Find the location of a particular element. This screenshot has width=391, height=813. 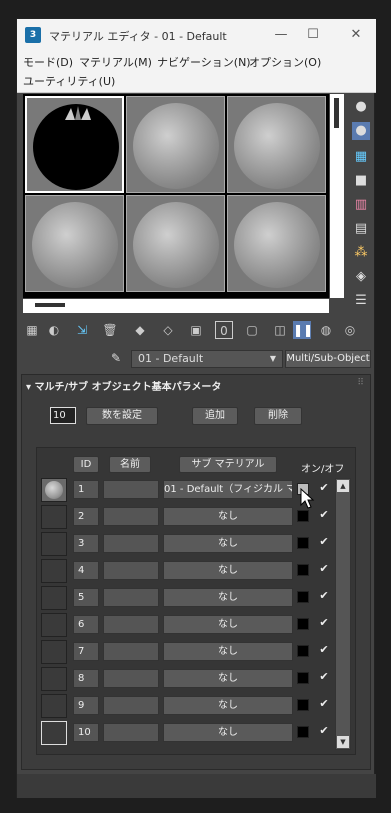

background-checker-icon: ▦ is located at coordinates (361, 157).